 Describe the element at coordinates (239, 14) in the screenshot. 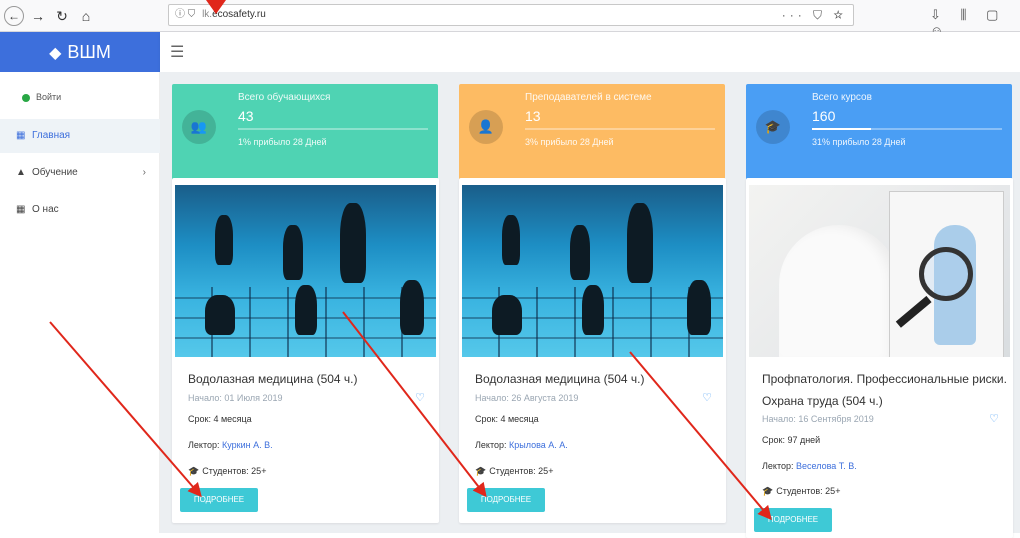

I see `url-host: ecosafety.ru` at that location.